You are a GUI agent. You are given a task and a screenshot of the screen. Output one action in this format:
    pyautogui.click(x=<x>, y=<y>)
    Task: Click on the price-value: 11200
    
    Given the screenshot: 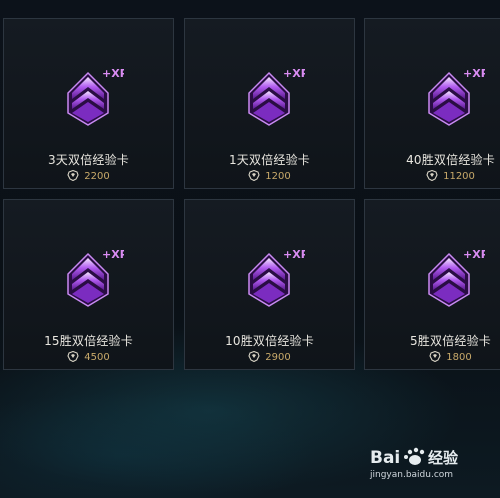 What is the action you would take?
    pyautogui.click(x=459, y=176)
    